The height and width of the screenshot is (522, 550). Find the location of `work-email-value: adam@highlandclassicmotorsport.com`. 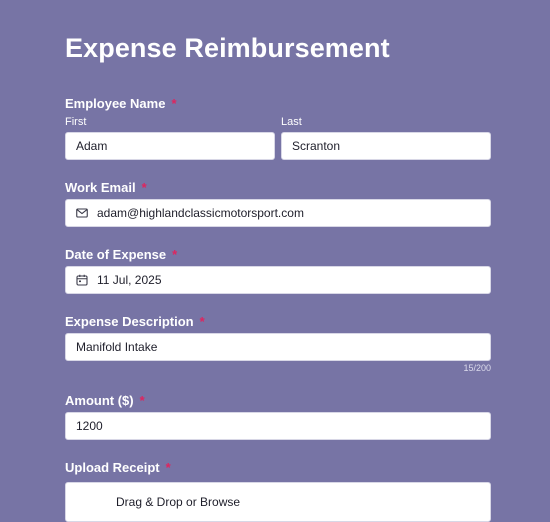

work-email-value: adam@highlandclassicmotorsport.com is located at coordinates (200, 213).